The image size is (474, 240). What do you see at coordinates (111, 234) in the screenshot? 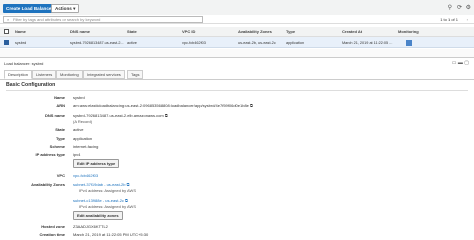
I see `value-creation-time: March 21, 2019 at 11:22:05 PM UTC+5:30` at bounding box center [111, 234].